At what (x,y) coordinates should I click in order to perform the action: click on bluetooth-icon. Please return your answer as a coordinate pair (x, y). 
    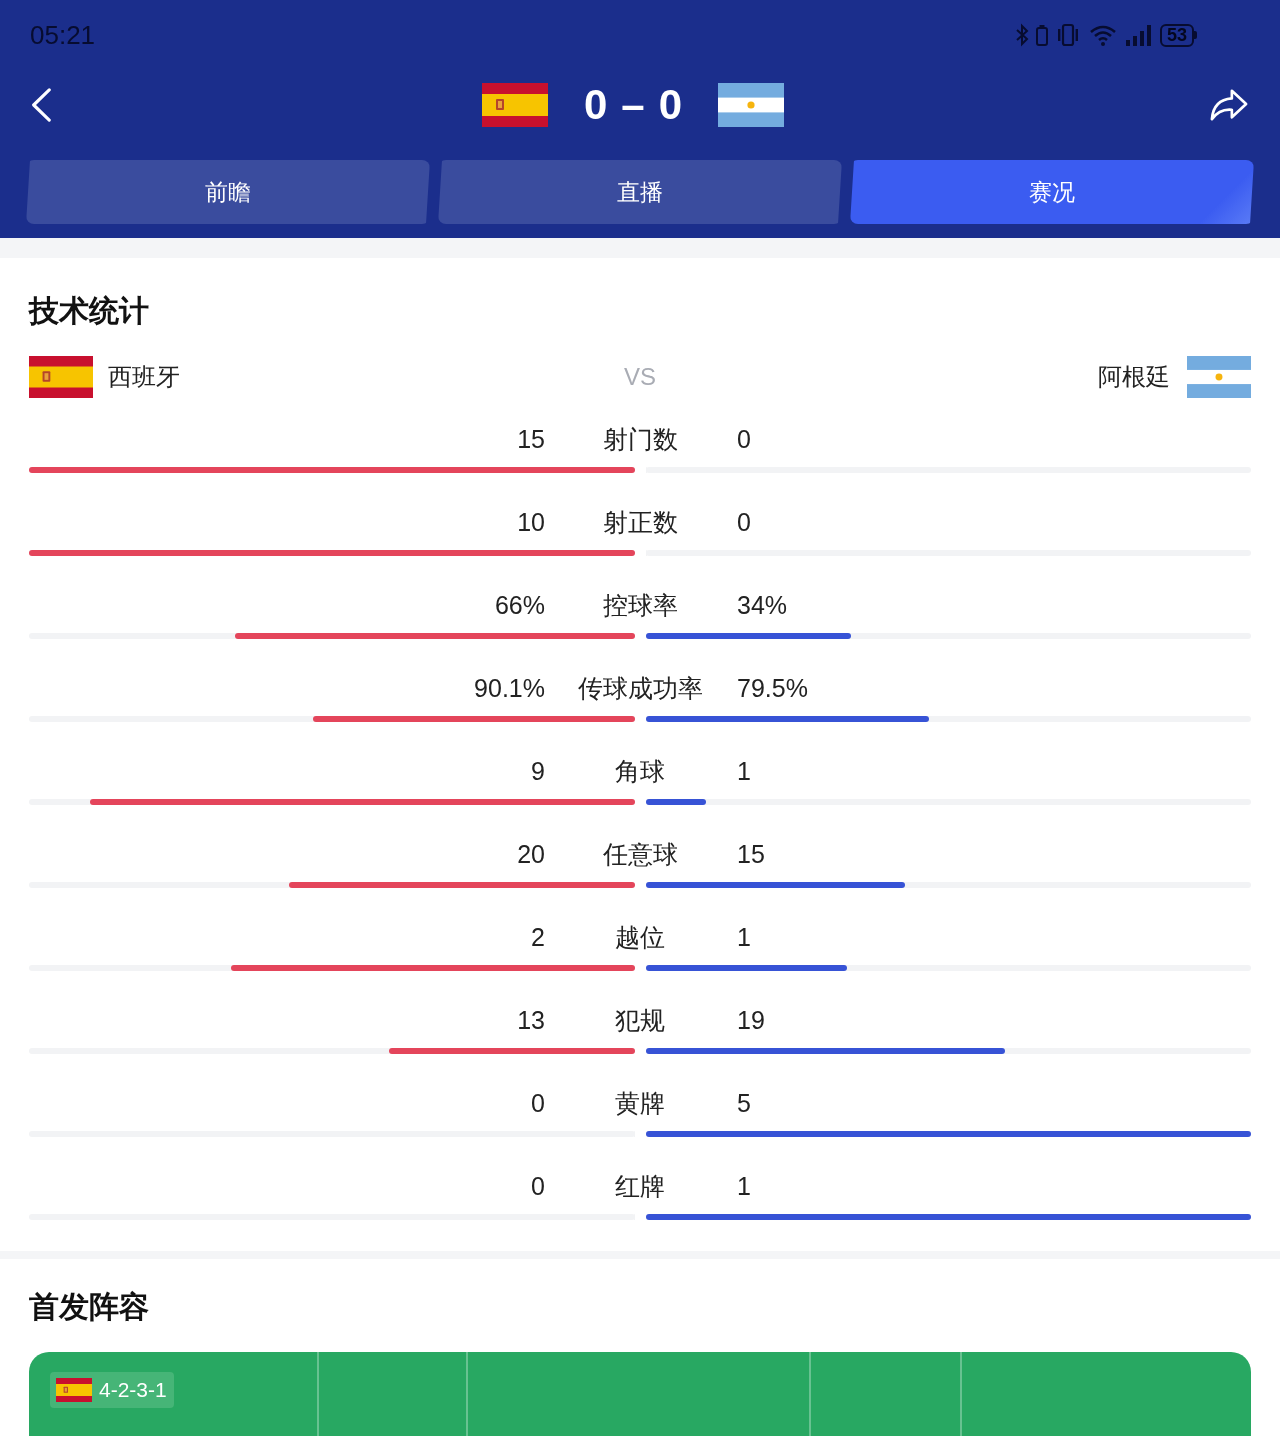
    Looking at the image, I should click on (1021, 35).